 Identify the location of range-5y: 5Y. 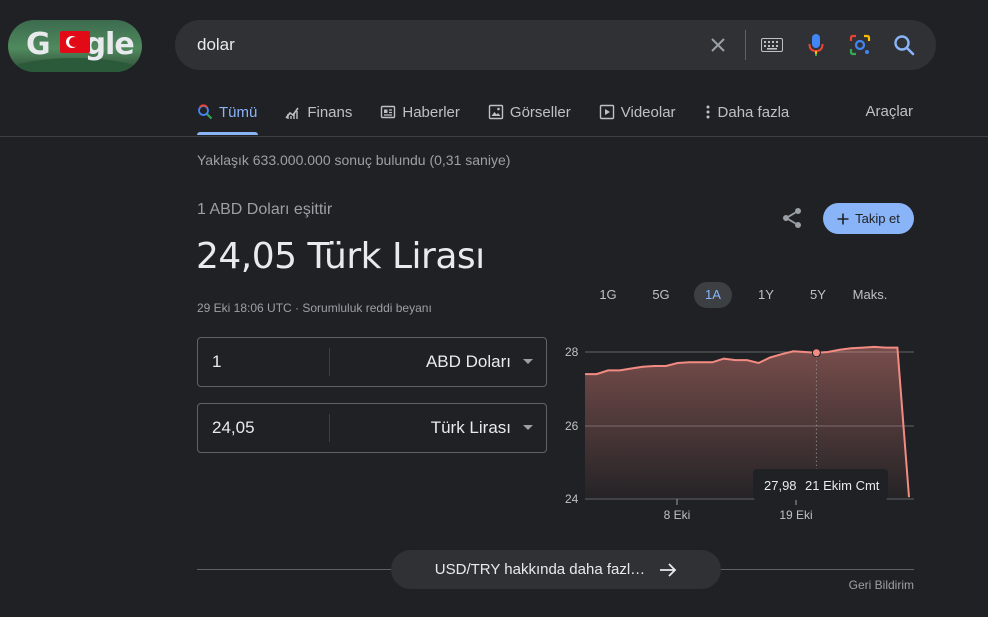
(818, 295).